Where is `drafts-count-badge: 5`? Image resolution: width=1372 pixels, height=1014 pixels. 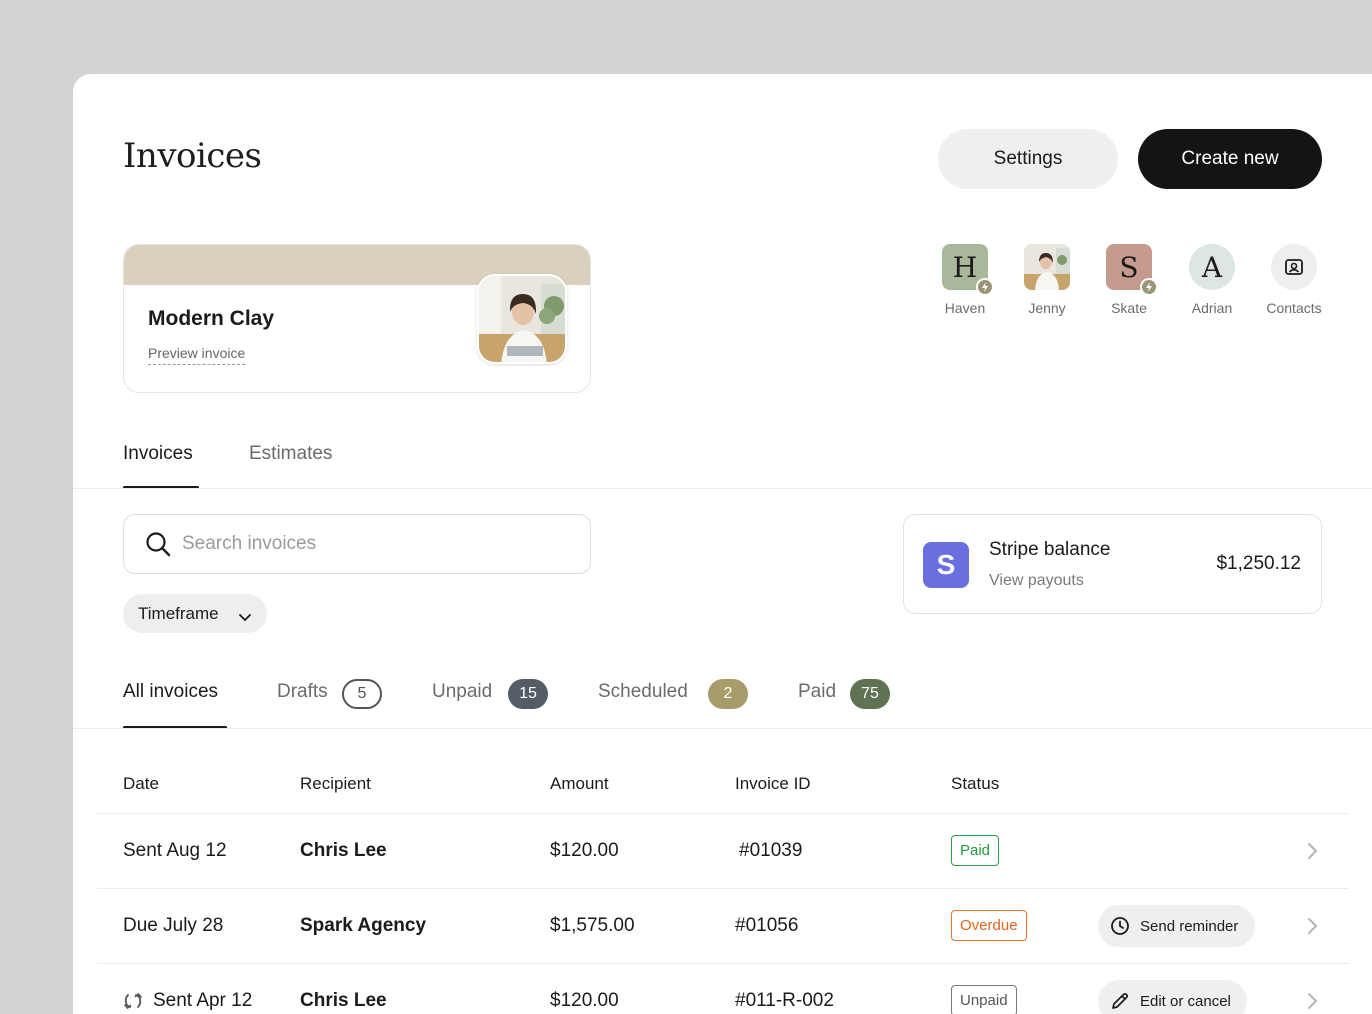
drafts-count-badge: 5 is located at coordinates (362, 694).